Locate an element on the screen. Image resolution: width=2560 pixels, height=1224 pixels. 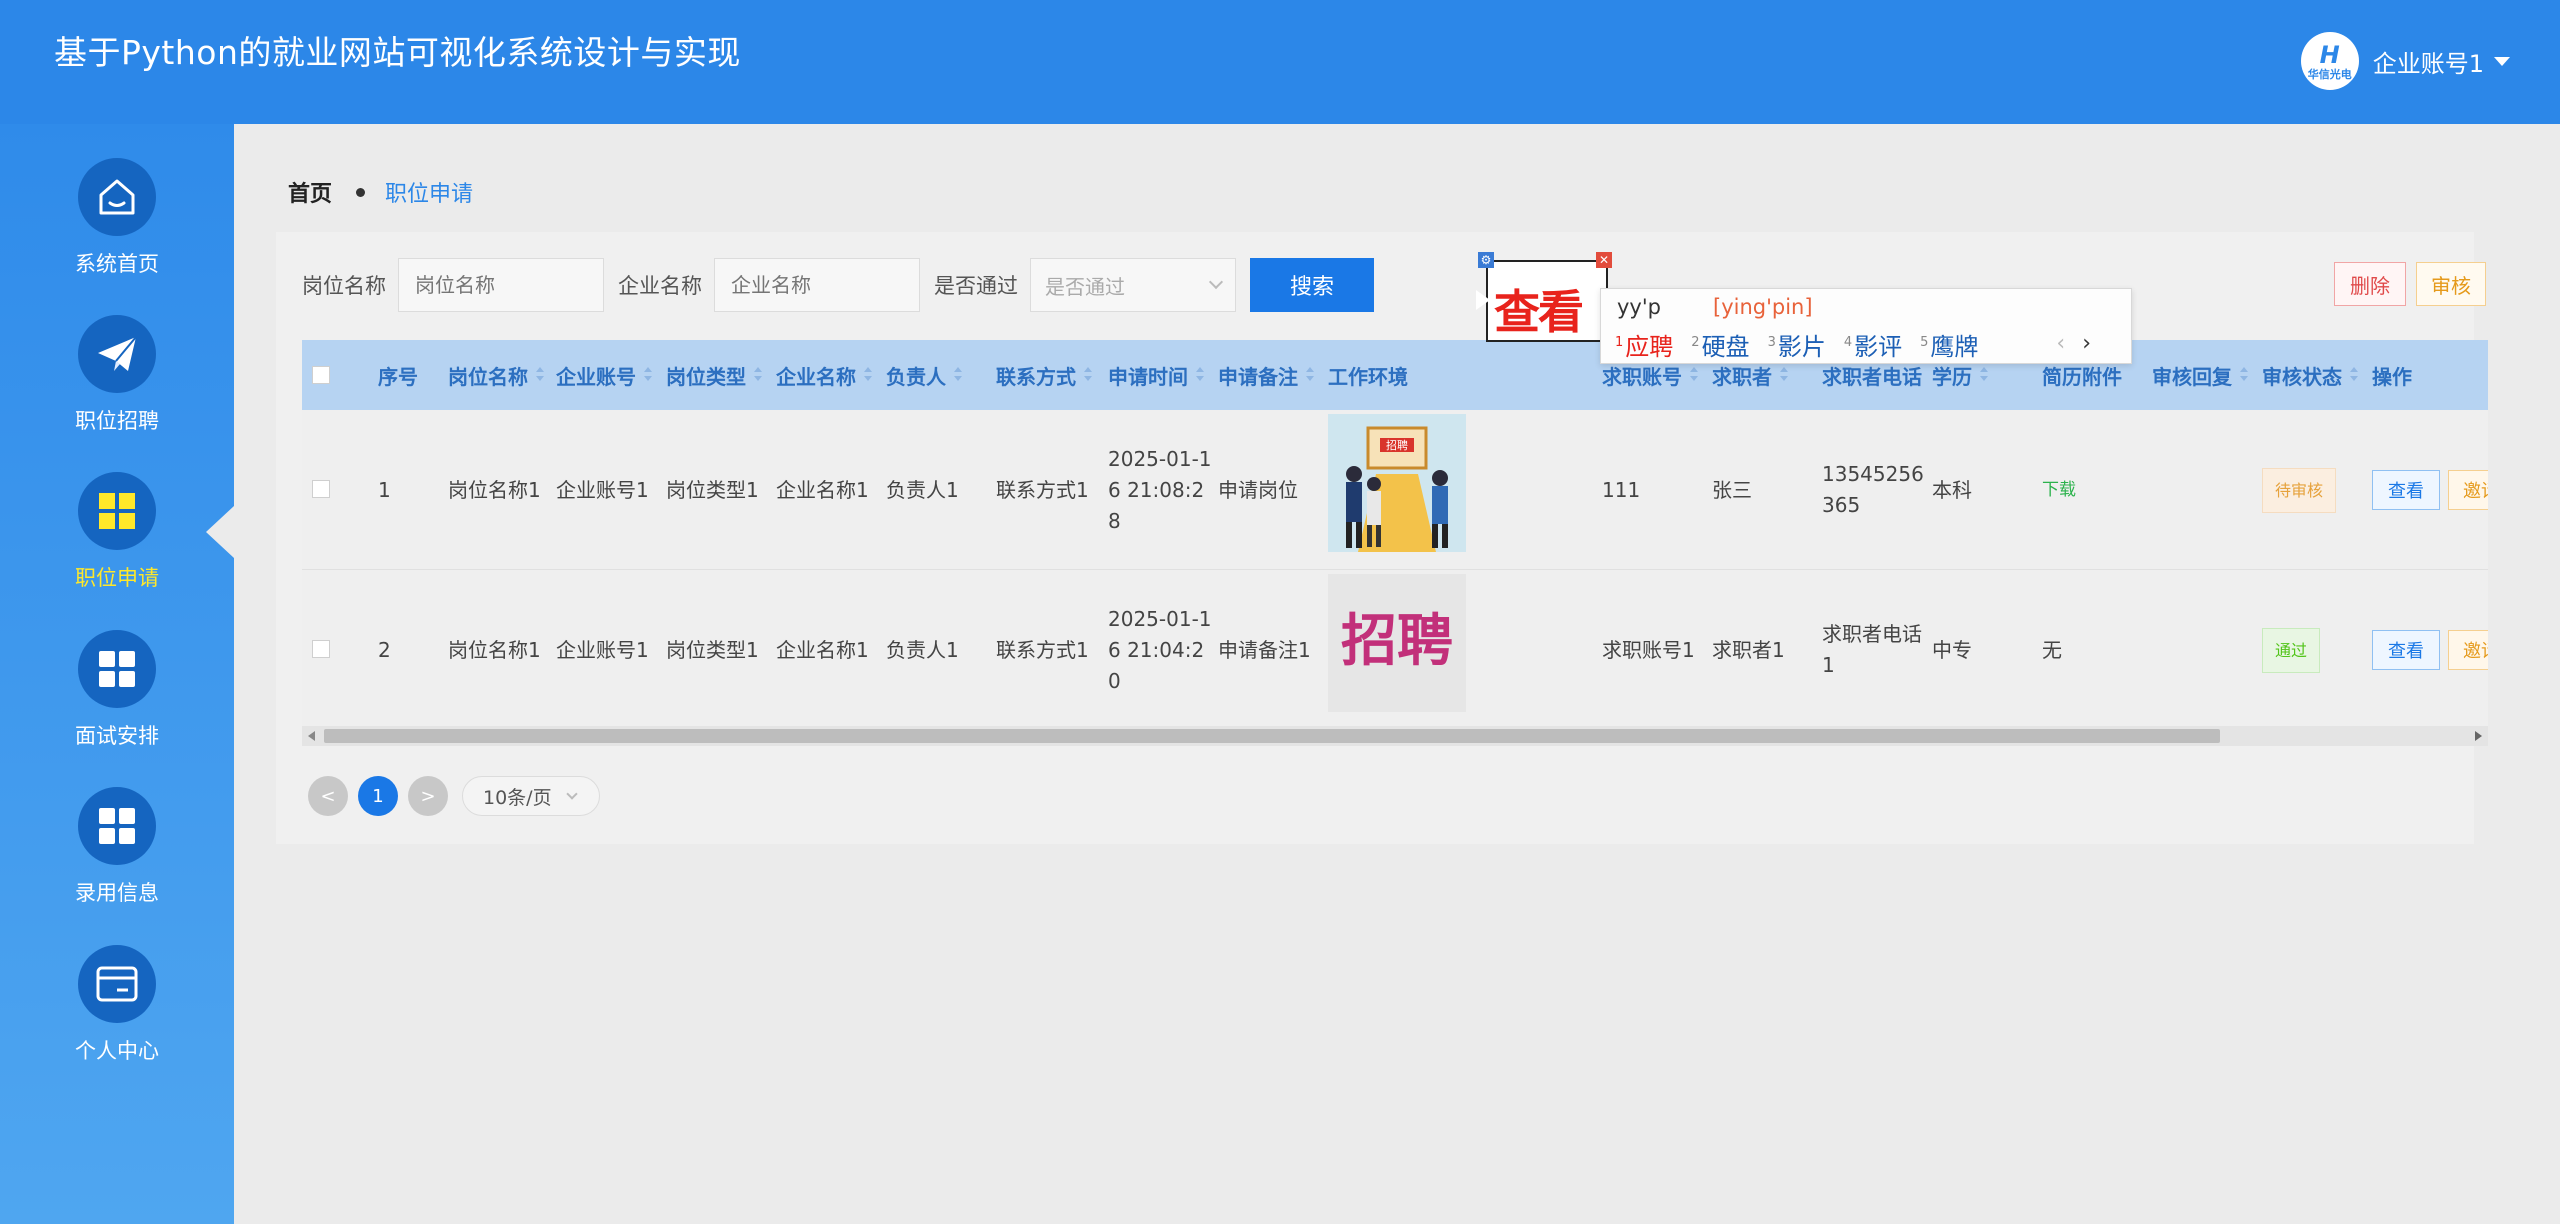
cell-education: 本科 is located at coordinates (1952, 489).